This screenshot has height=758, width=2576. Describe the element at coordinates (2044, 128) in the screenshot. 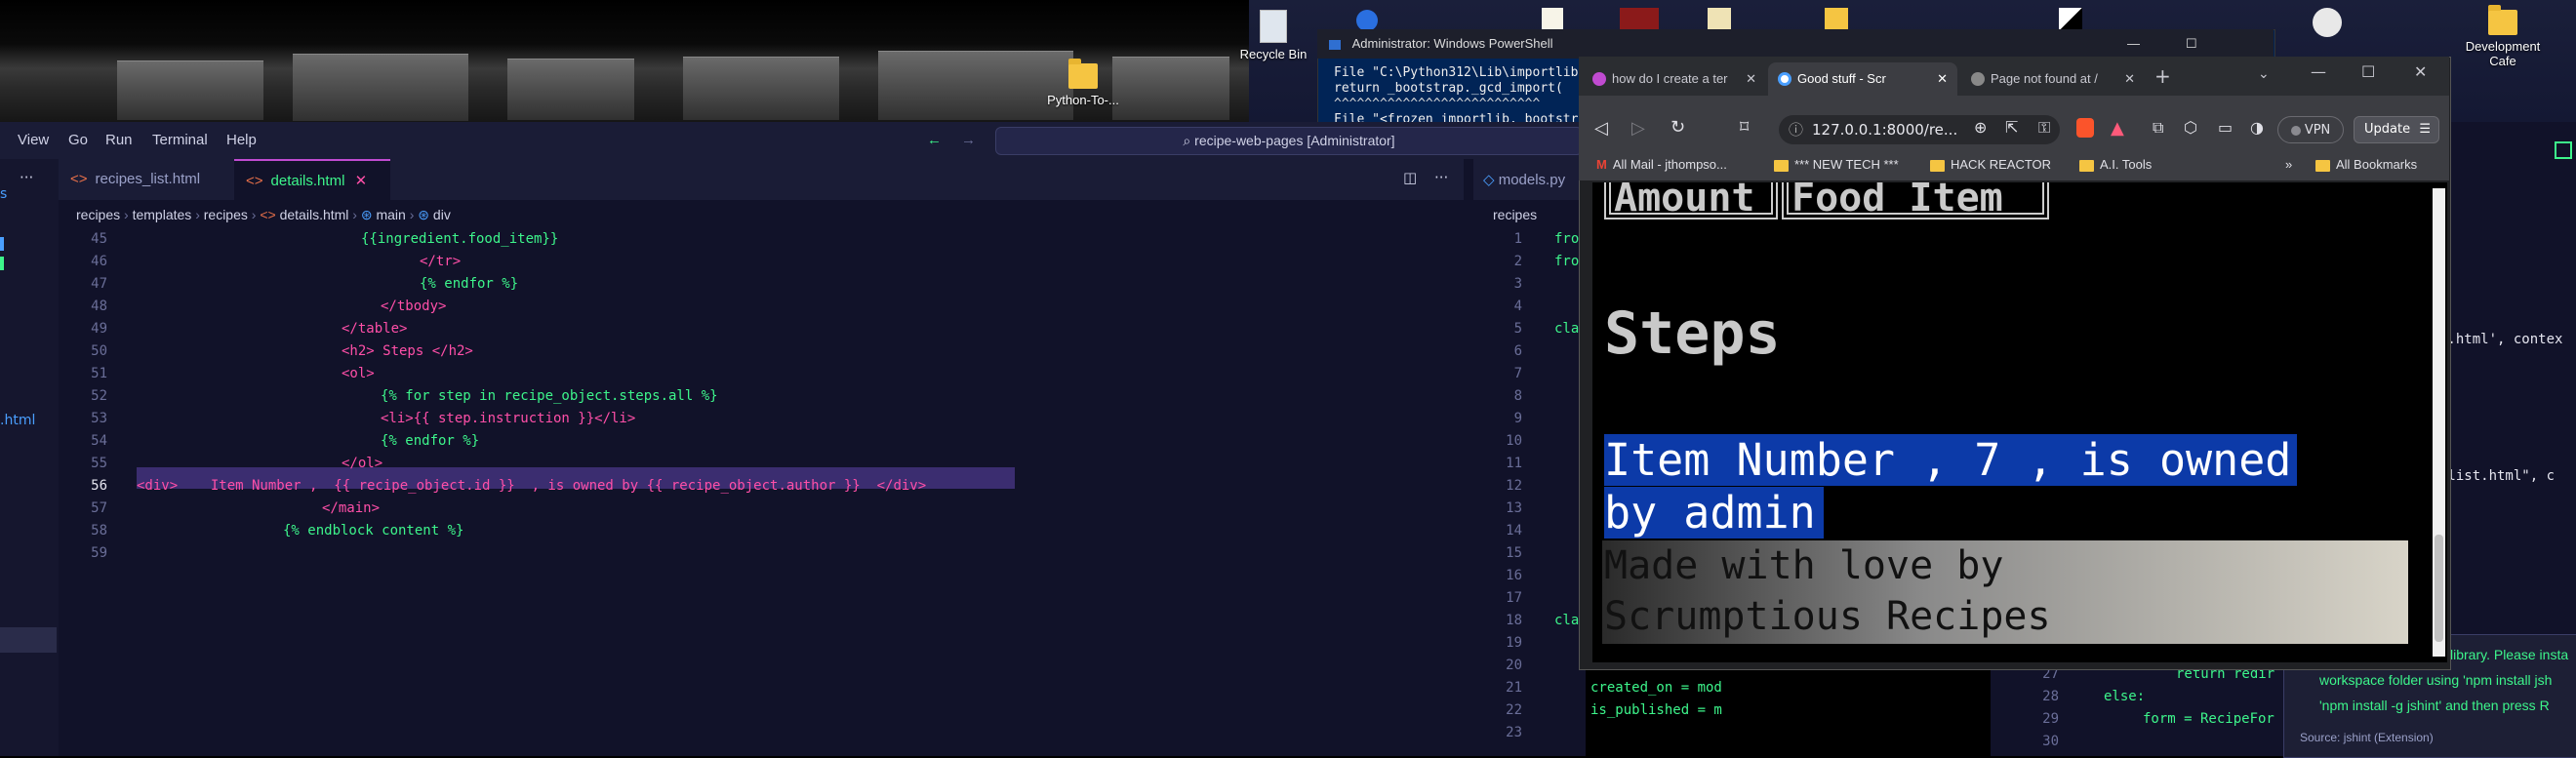

I see `key-icon: ⚿` at that location.